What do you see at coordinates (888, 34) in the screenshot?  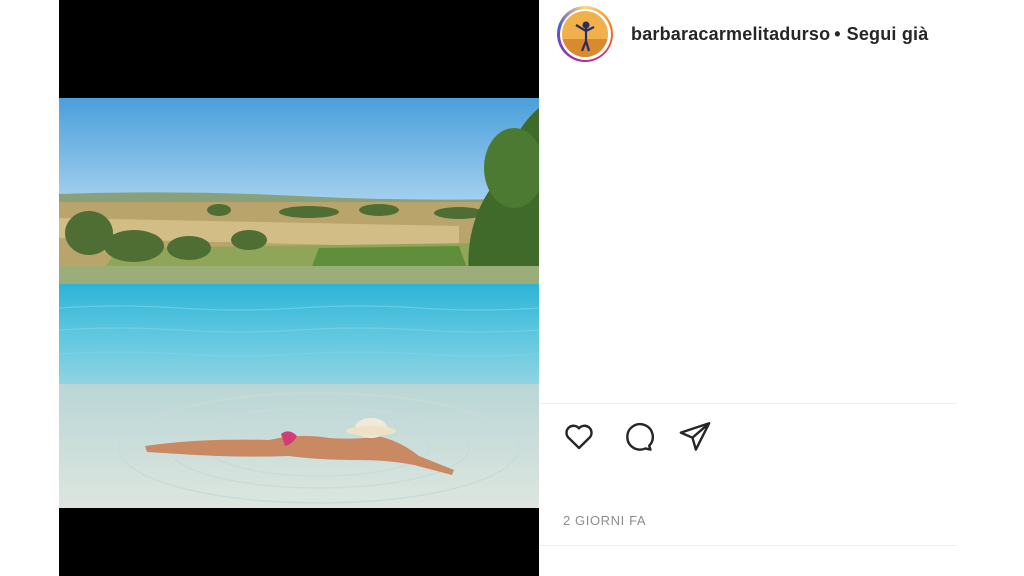 I see `follow-status-button: Segui già` at bounding box center [888, 34].